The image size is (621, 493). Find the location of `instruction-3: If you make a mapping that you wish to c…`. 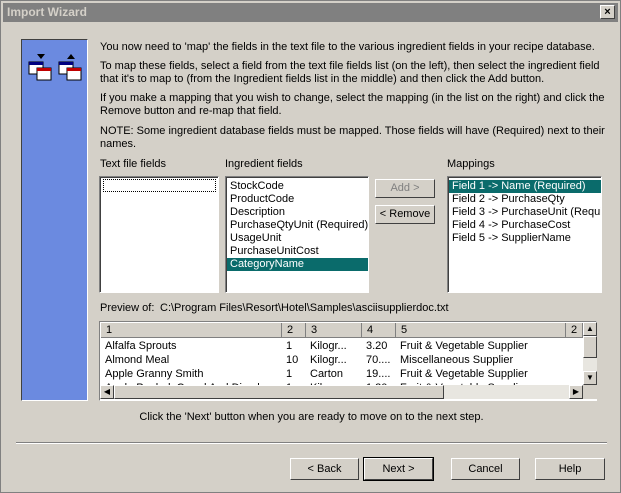

instruction-3: If you make a mapping that you wish to c… is located at coordinates (352, 104).